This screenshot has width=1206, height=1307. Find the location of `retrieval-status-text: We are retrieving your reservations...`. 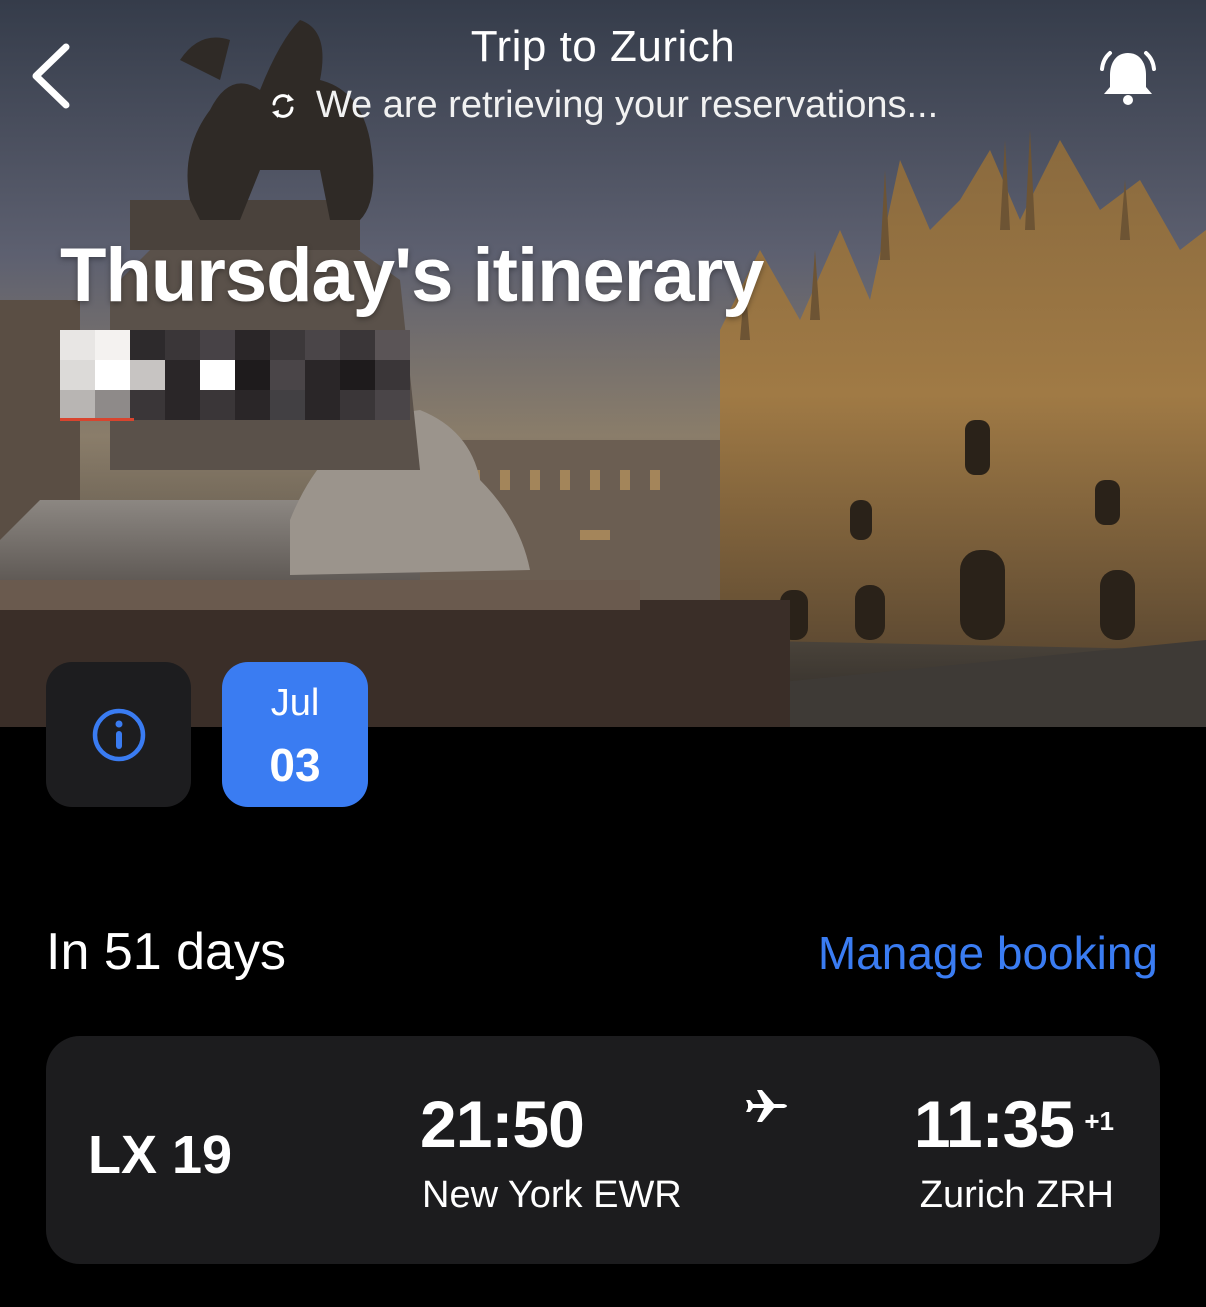

retrieval-status-text: We are retrieving your reservations... is located at coordinates (627, 105).